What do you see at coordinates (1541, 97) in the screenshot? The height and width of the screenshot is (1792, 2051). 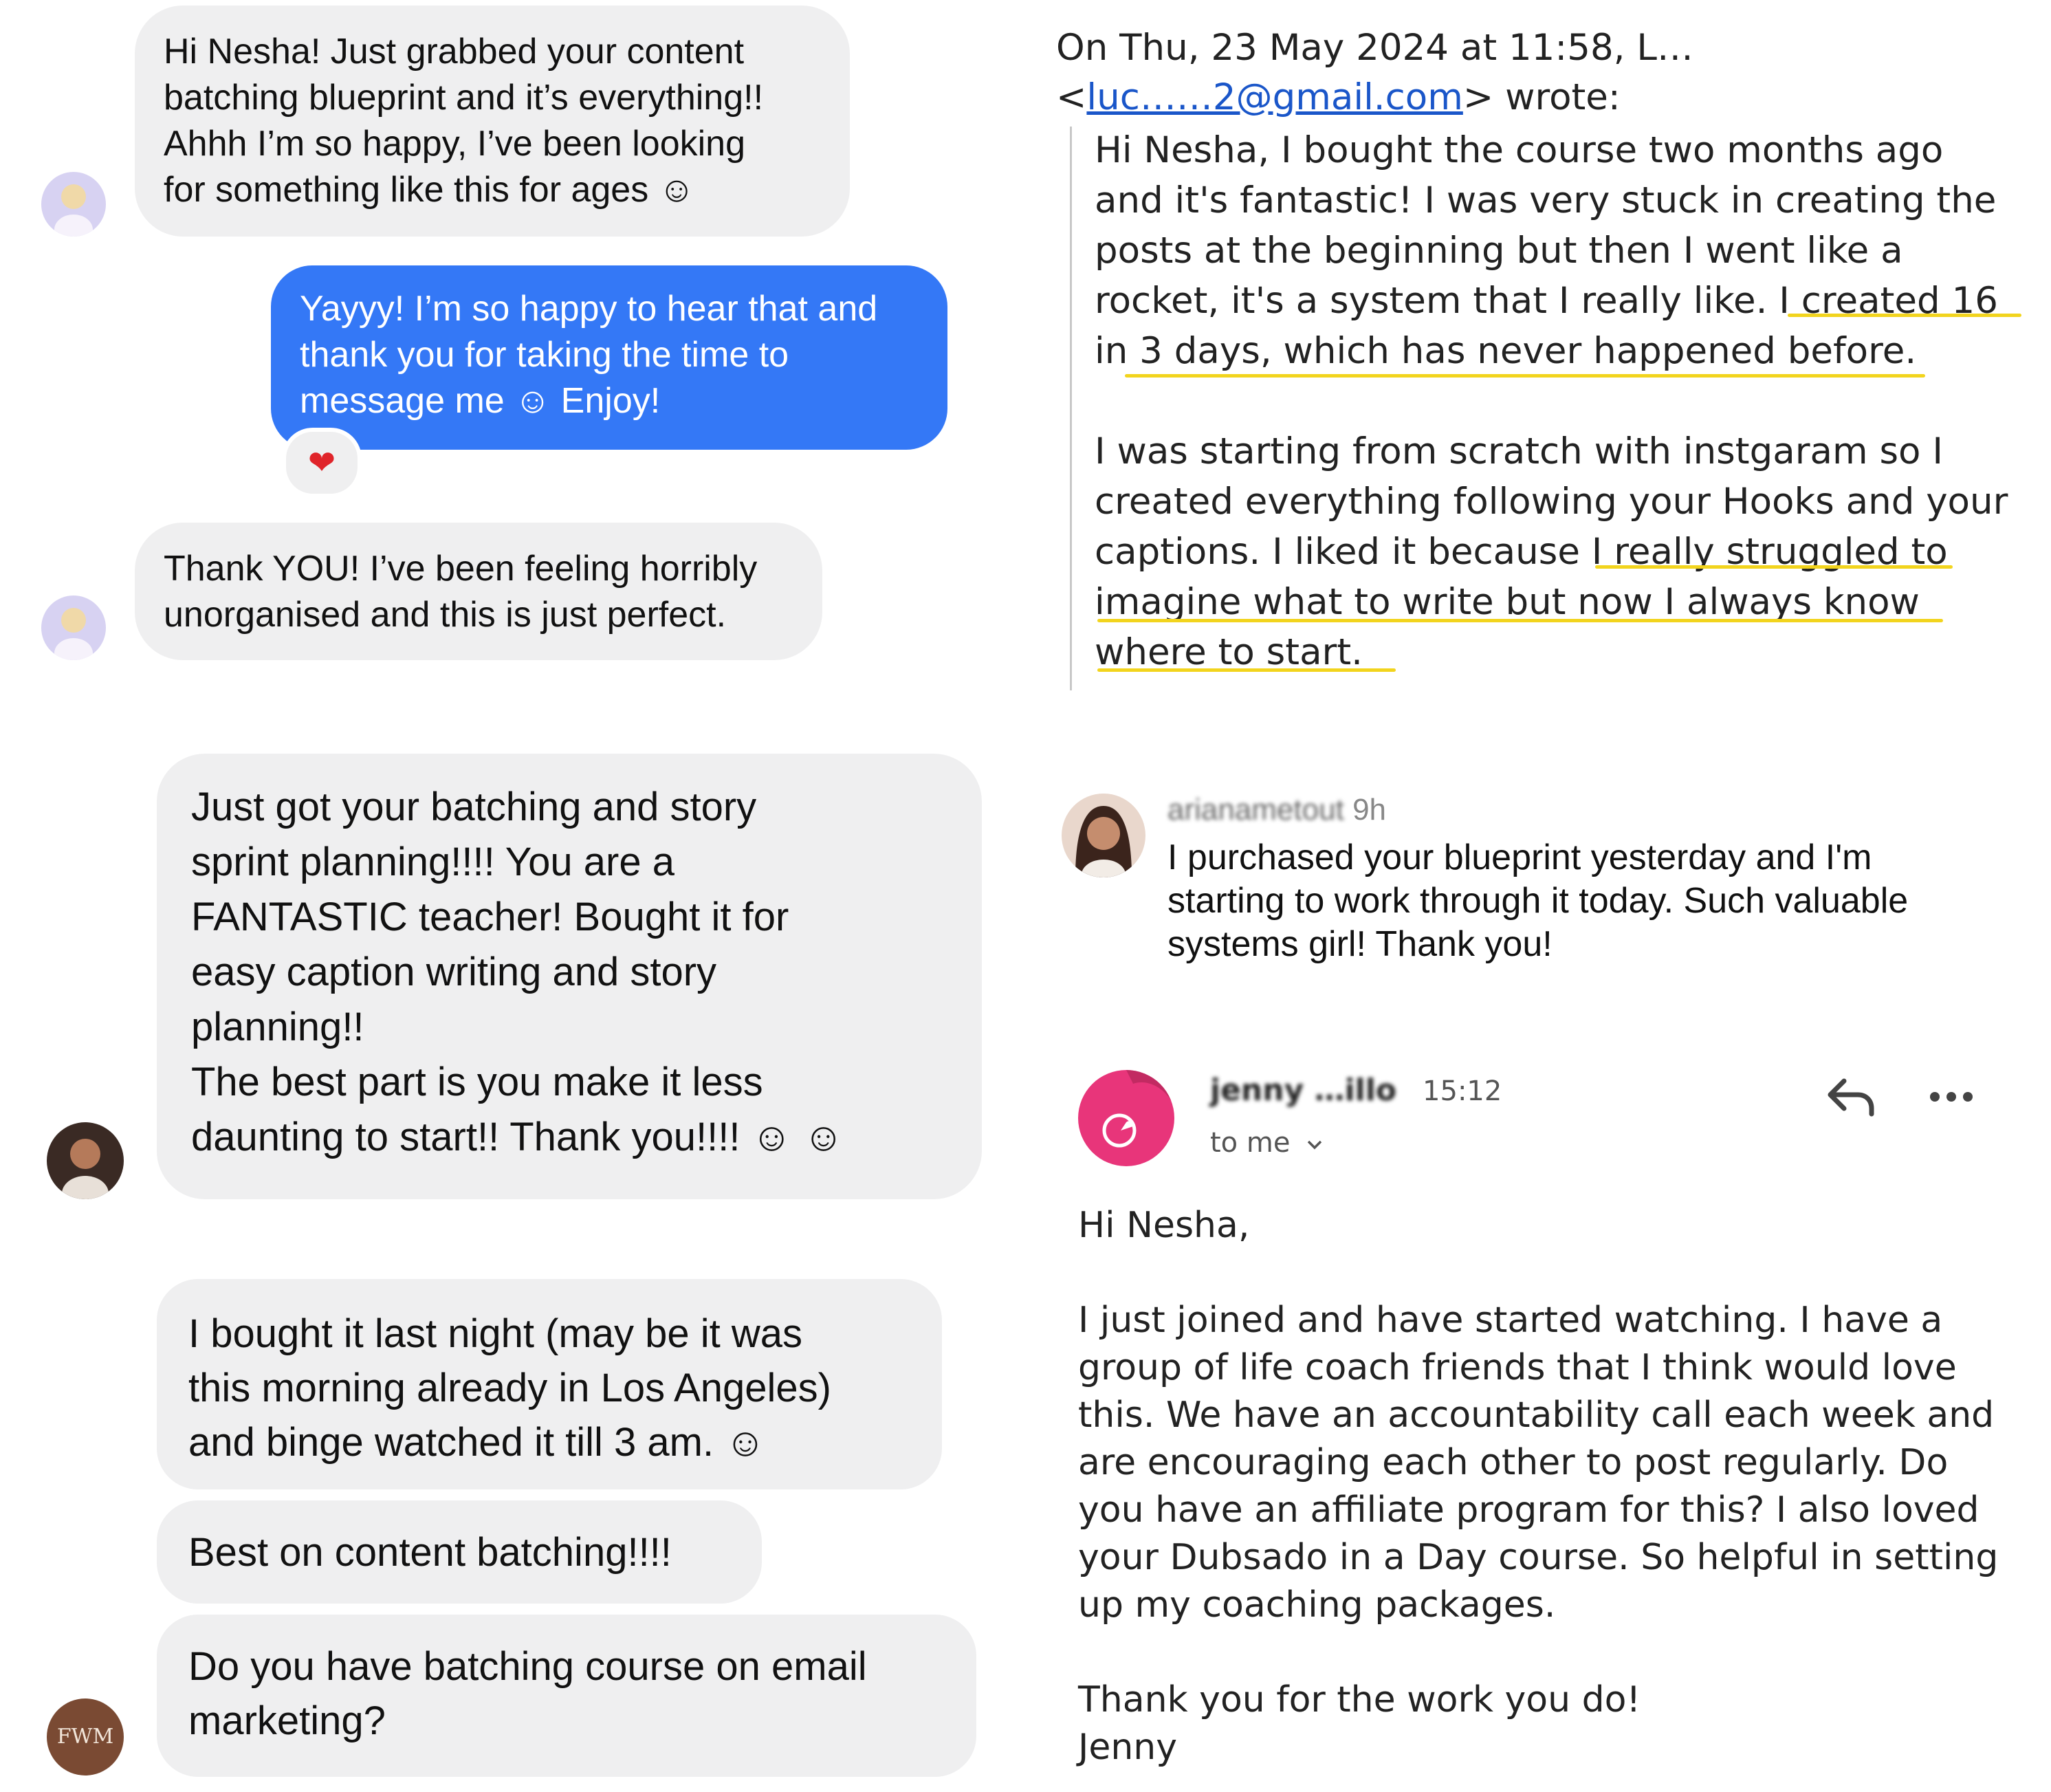 I see `wrote-label: > wrote:` at bounding box center [1541, 97].